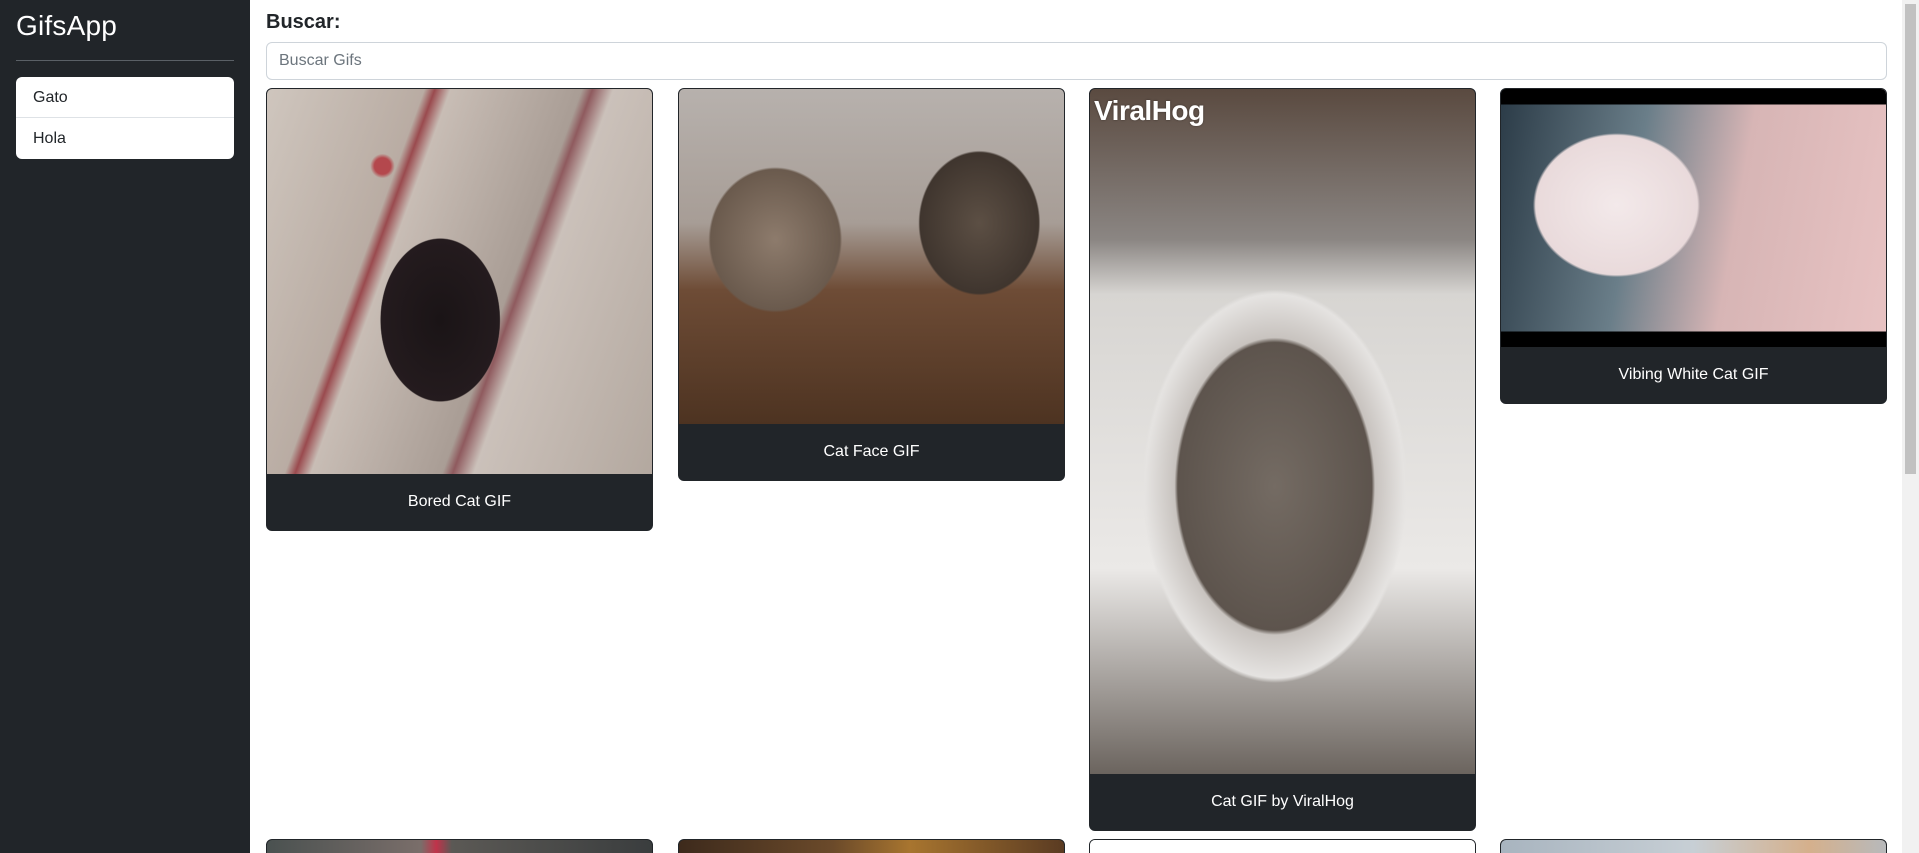  I want to click on gif-title: Bored Cat GIF, so click(459, 502).